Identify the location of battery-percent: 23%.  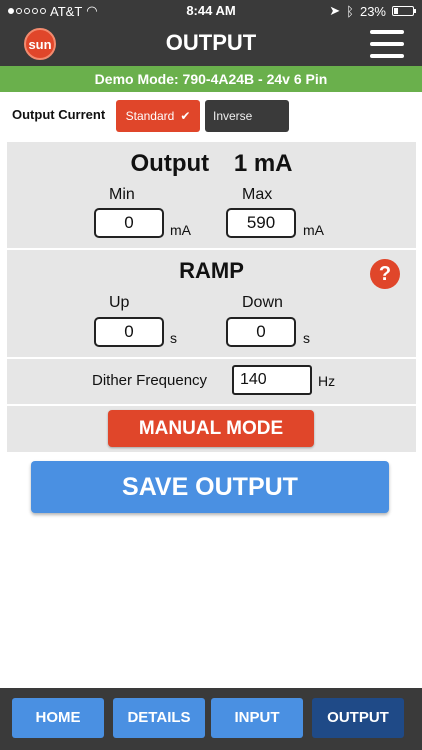
(372, 11).